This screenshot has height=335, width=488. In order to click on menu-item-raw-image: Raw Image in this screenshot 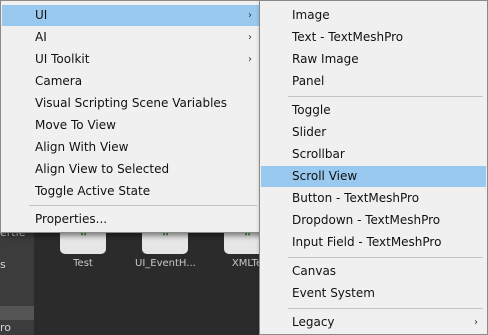, I will do `click(373, 59)`.